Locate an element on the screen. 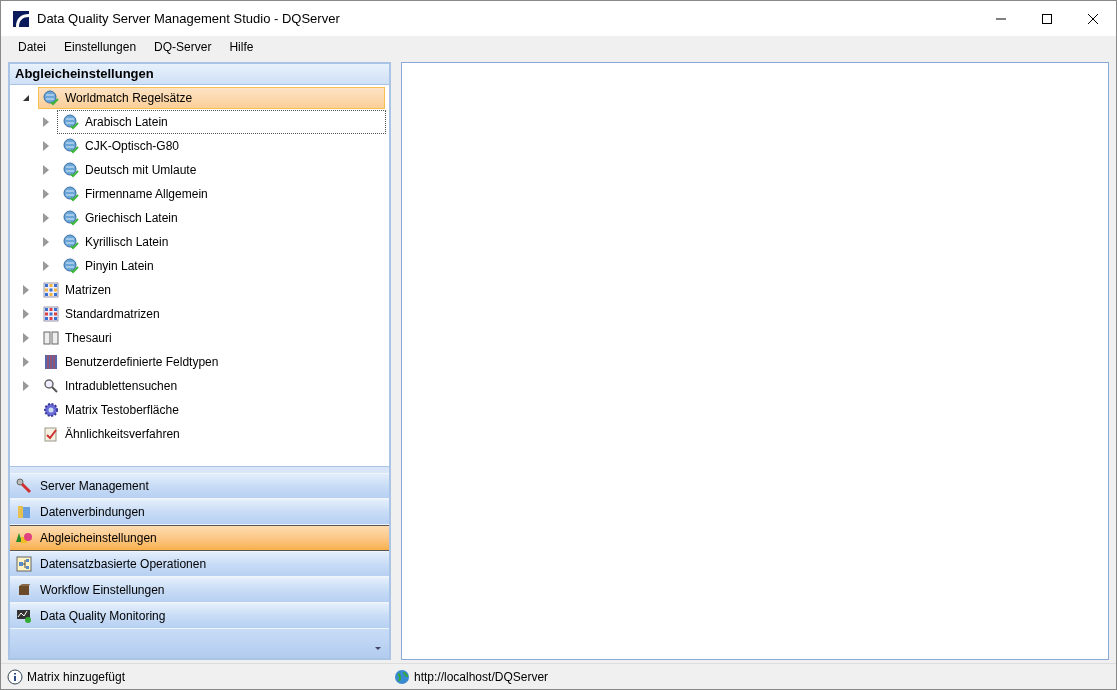 The image size is (1117, 690). chart-icon is located at coordinates (24, 616).